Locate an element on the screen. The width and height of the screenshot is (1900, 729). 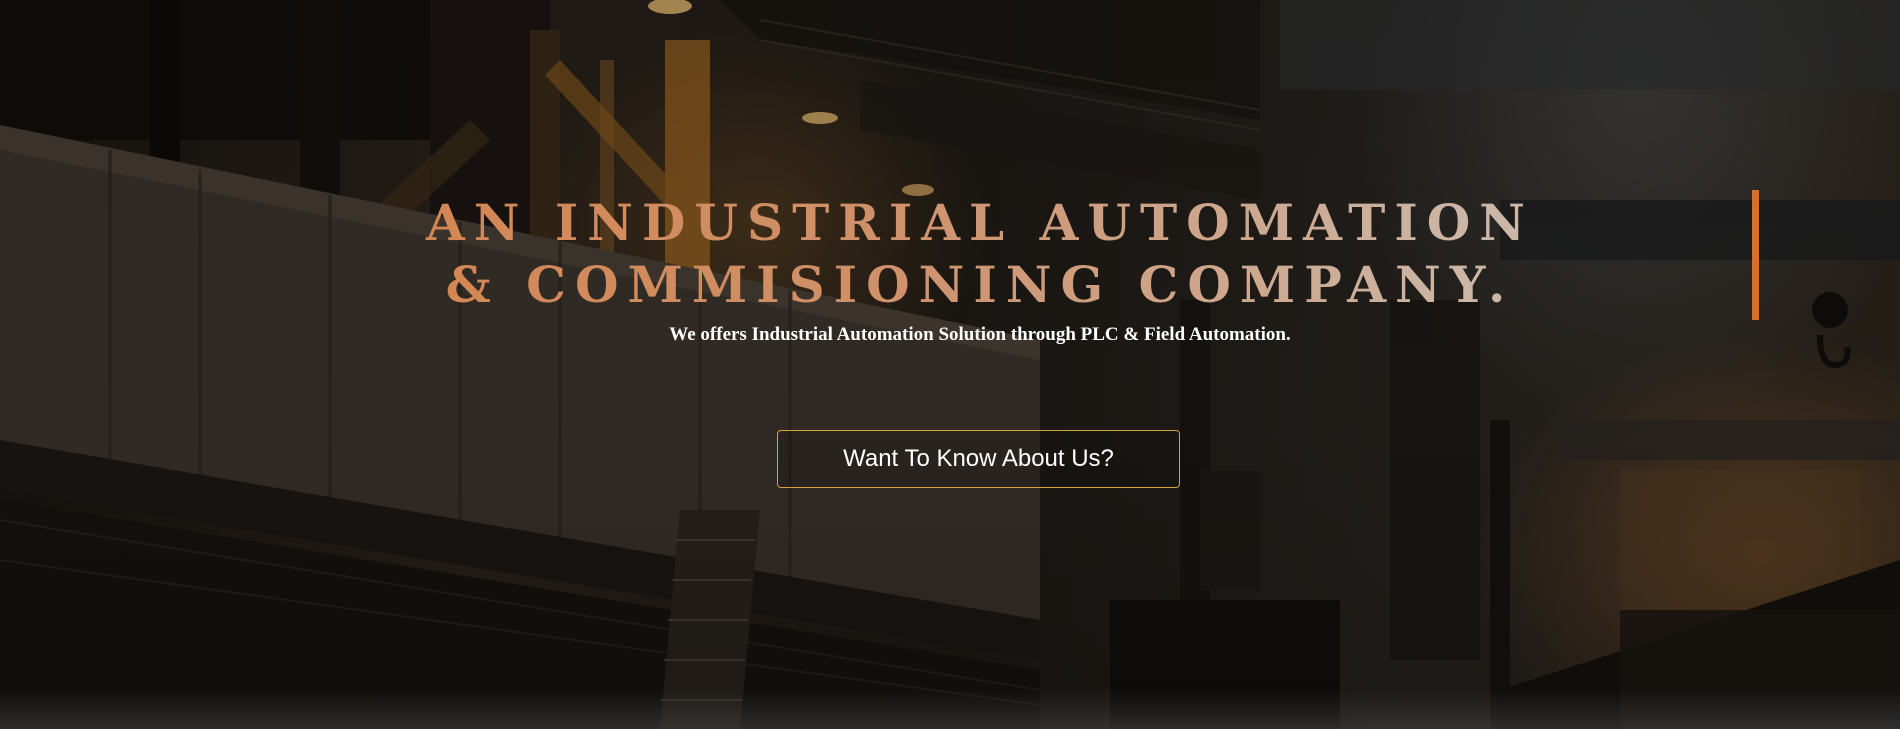
about-us-button: Want To Know About Us? is located at coordinates (978, 459).